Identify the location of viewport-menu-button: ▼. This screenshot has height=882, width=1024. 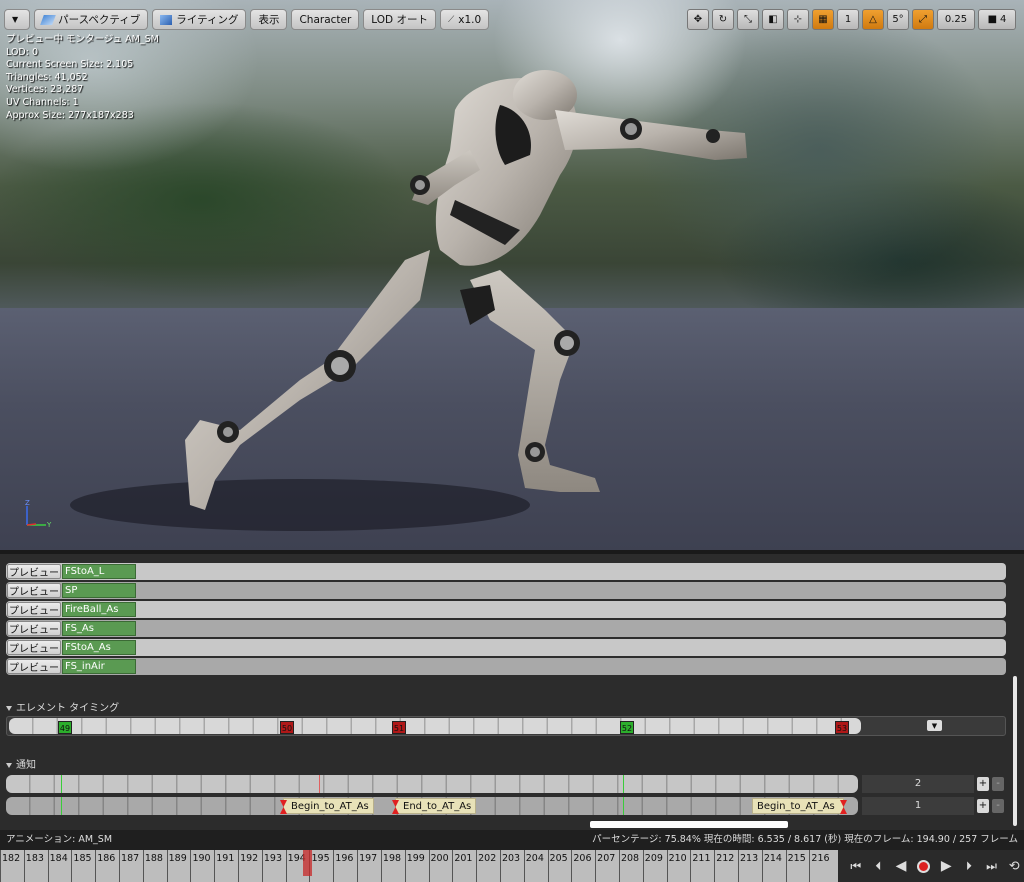
(17, 19).